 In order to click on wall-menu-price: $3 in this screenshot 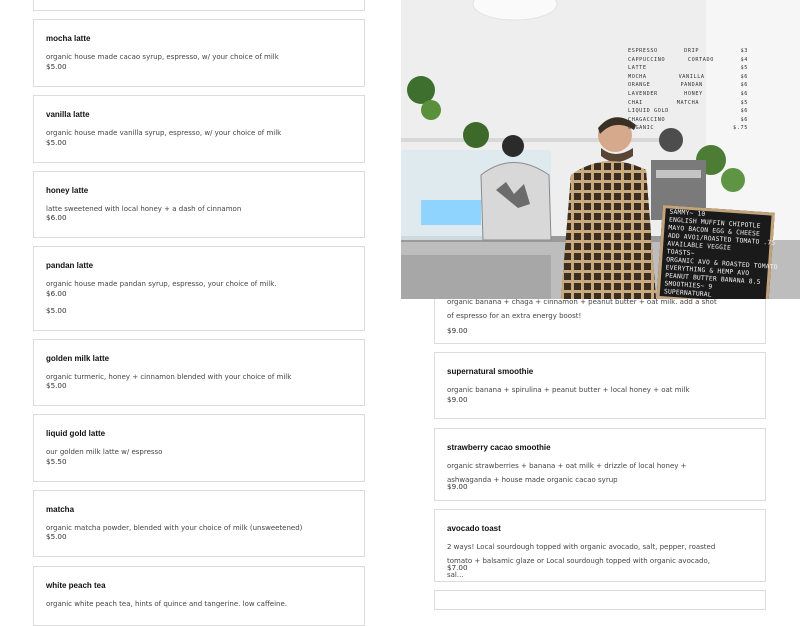, I will do `click(744, 51)`.